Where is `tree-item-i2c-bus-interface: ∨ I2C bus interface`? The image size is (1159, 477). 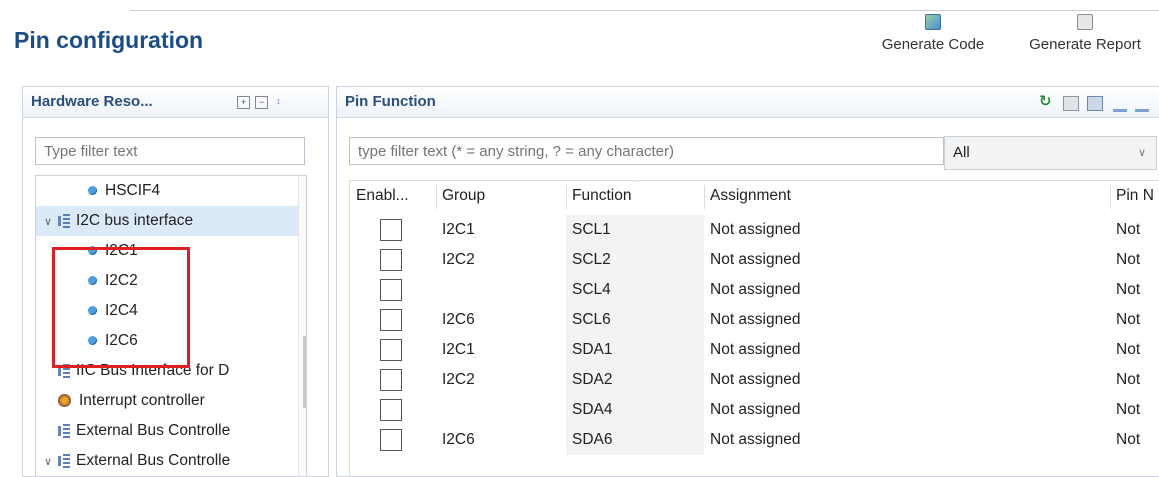
tree-item-i2c-bus-interface: ∨ I2C bus interface is located at coordinates (171, 221).